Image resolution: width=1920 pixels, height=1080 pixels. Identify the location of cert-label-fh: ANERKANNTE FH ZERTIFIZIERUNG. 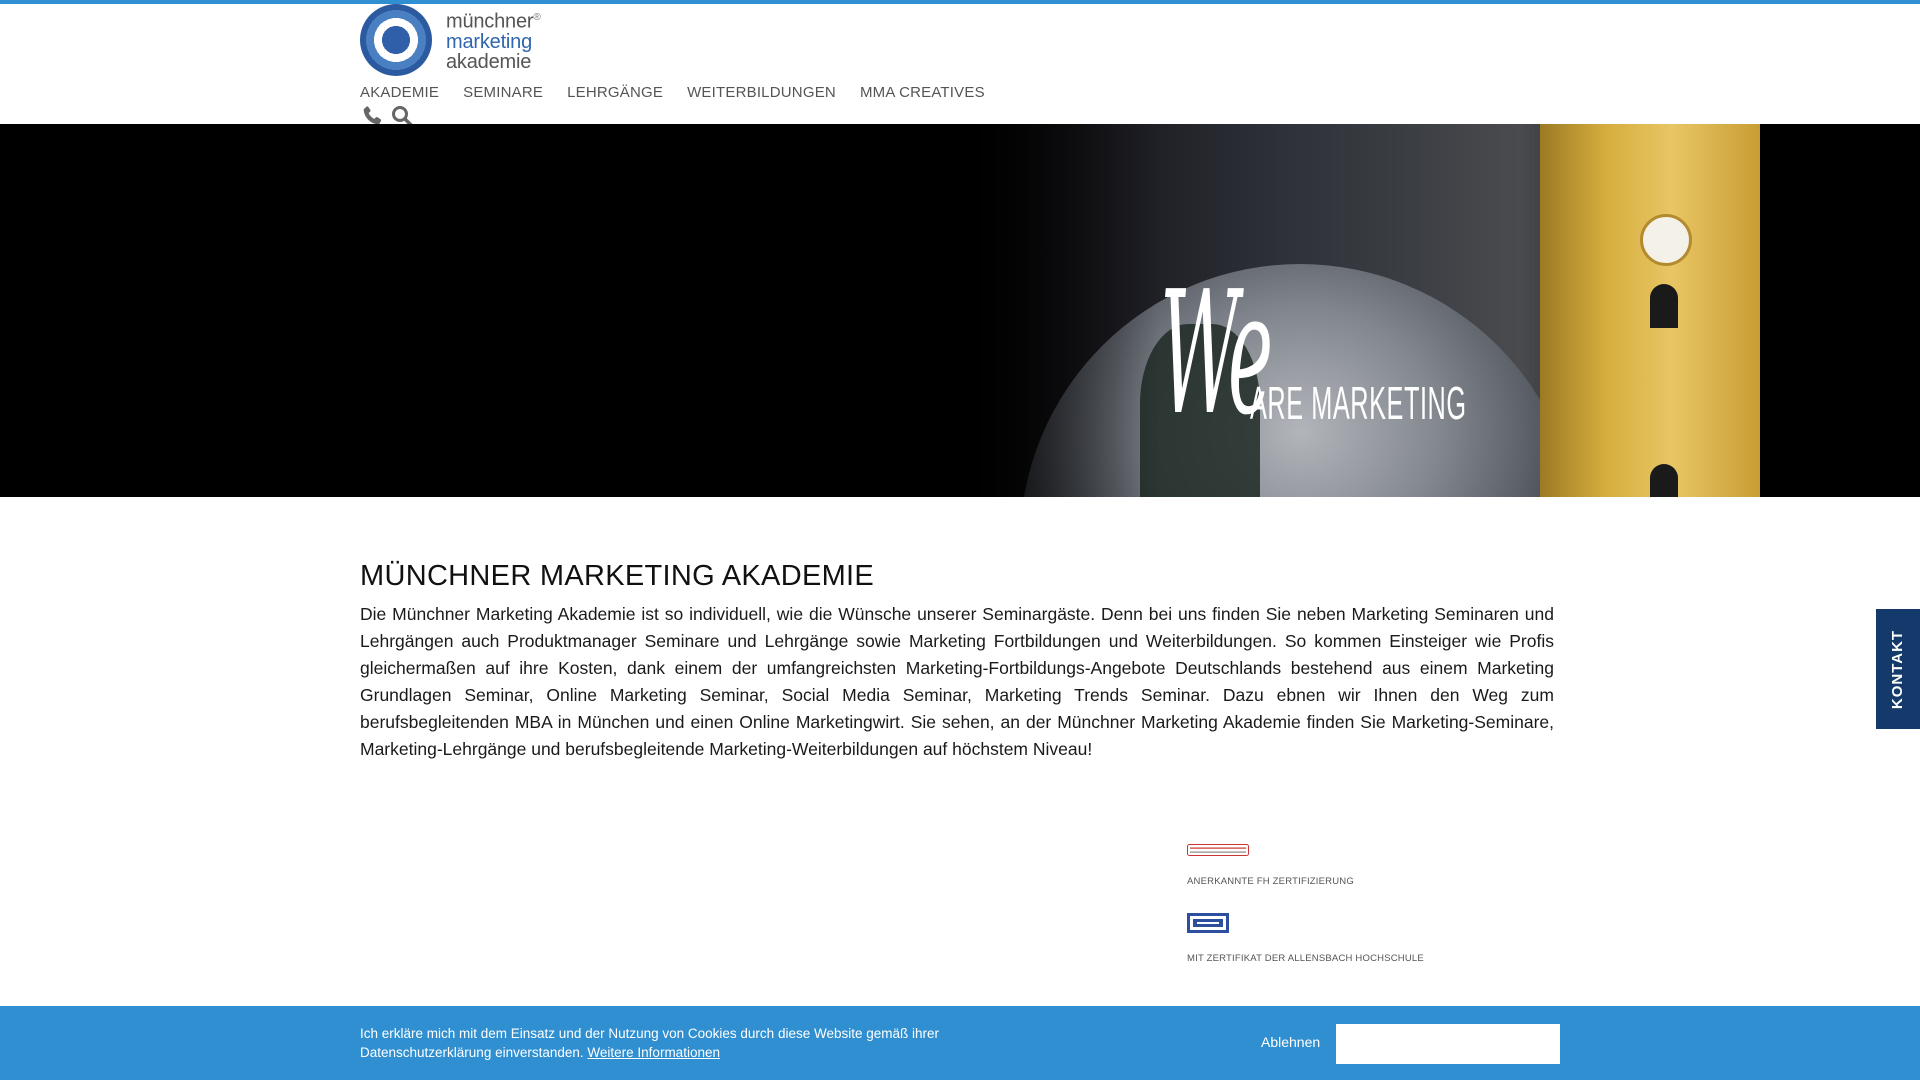
(1270, 881).